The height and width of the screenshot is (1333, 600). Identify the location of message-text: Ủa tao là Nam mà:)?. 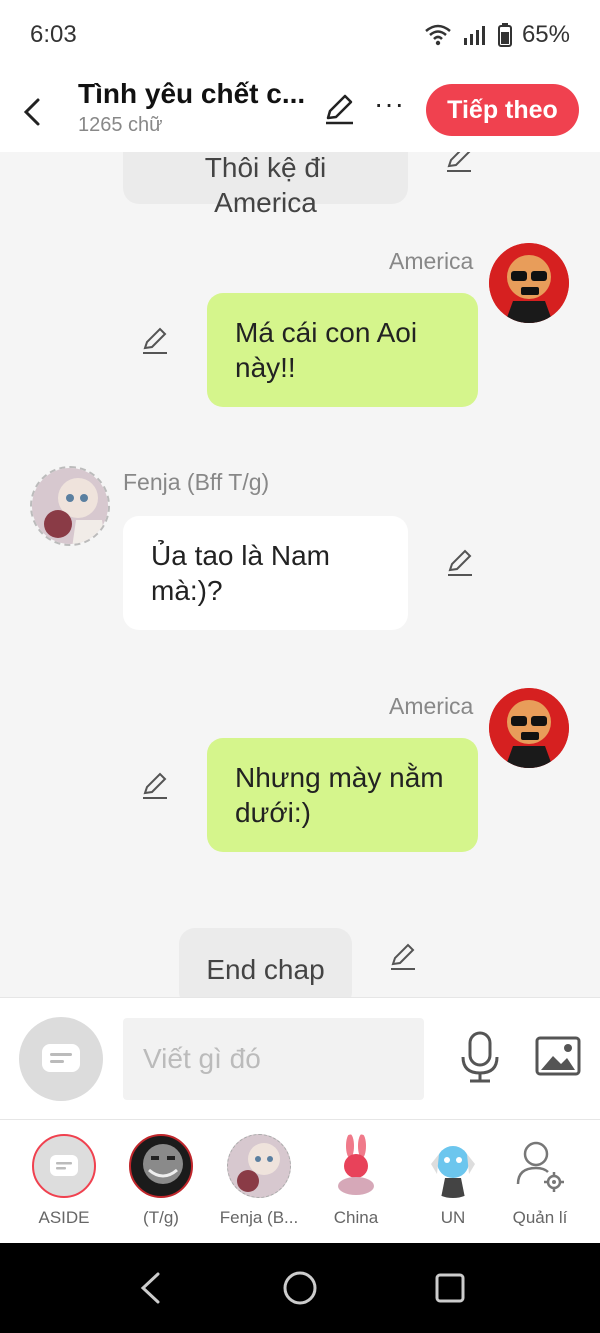
(240, 573).